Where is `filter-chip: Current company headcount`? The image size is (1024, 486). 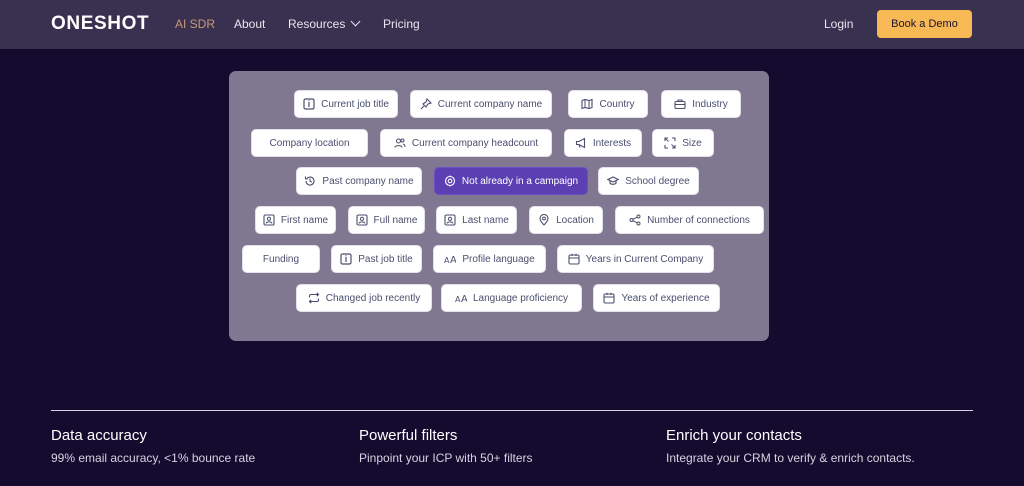 filter-chip: Current company headcount is located at coordinates (466, 143).